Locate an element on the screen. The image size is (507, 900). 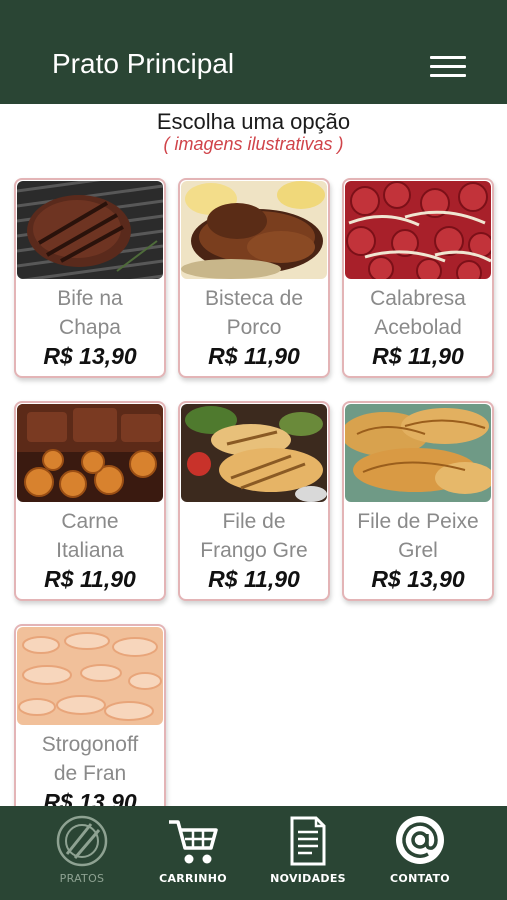
dish-name-line2: Grel is located at coordinates (418, 550).